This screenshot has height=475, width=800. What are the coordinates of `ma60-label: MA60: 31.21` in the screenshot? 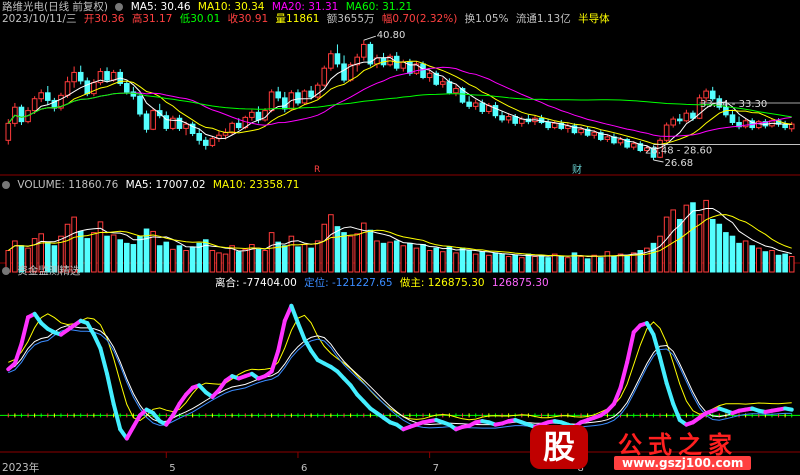 It's located at (379, 7).